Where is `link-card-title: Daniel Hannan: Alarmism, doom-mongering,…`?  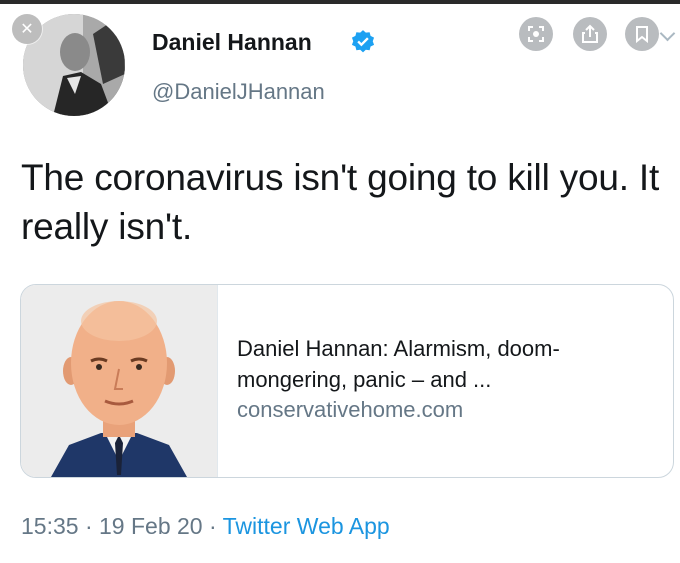
link-card-title: Daniel Hannan: Alarmism, doom-mongering,… is located at coordinates (398, 364).